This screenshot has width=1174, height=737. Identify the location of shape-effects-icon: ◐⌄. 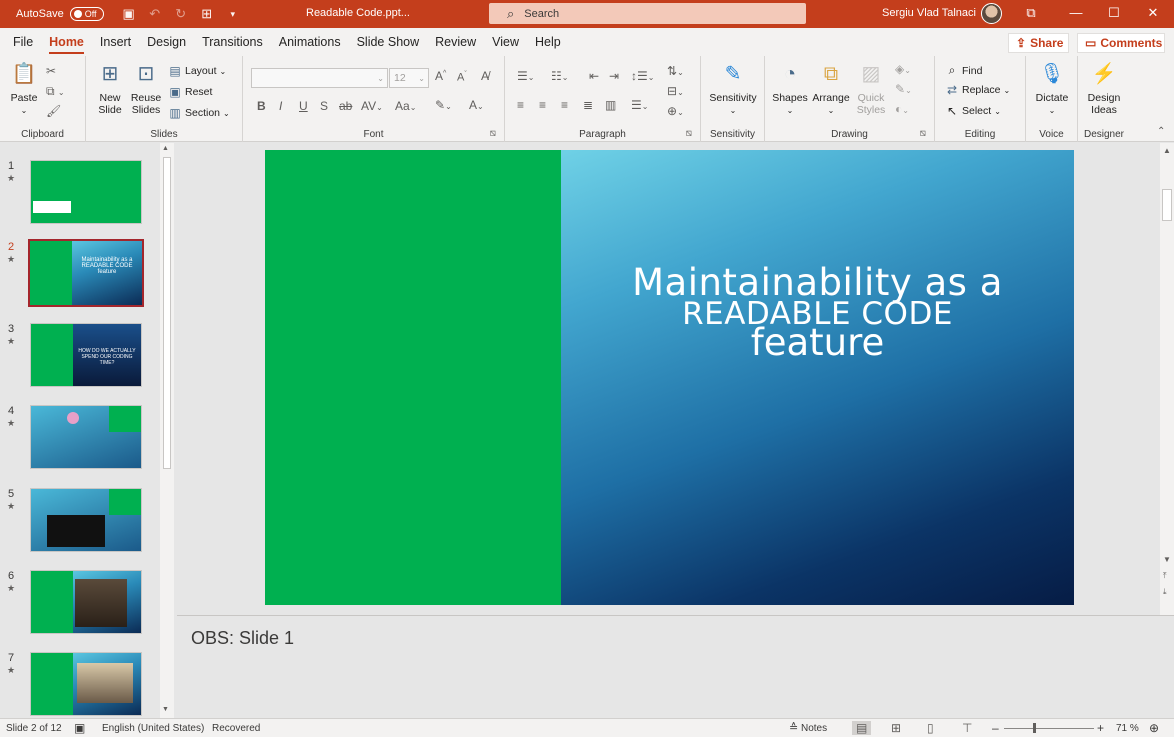
(902, 109).